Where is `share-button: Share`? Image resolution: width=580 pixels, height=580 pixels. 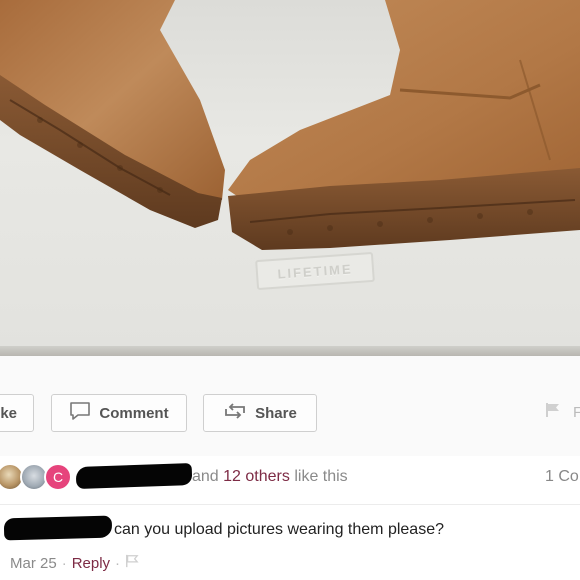 share-button: Share is located at coordinates (260, 413).